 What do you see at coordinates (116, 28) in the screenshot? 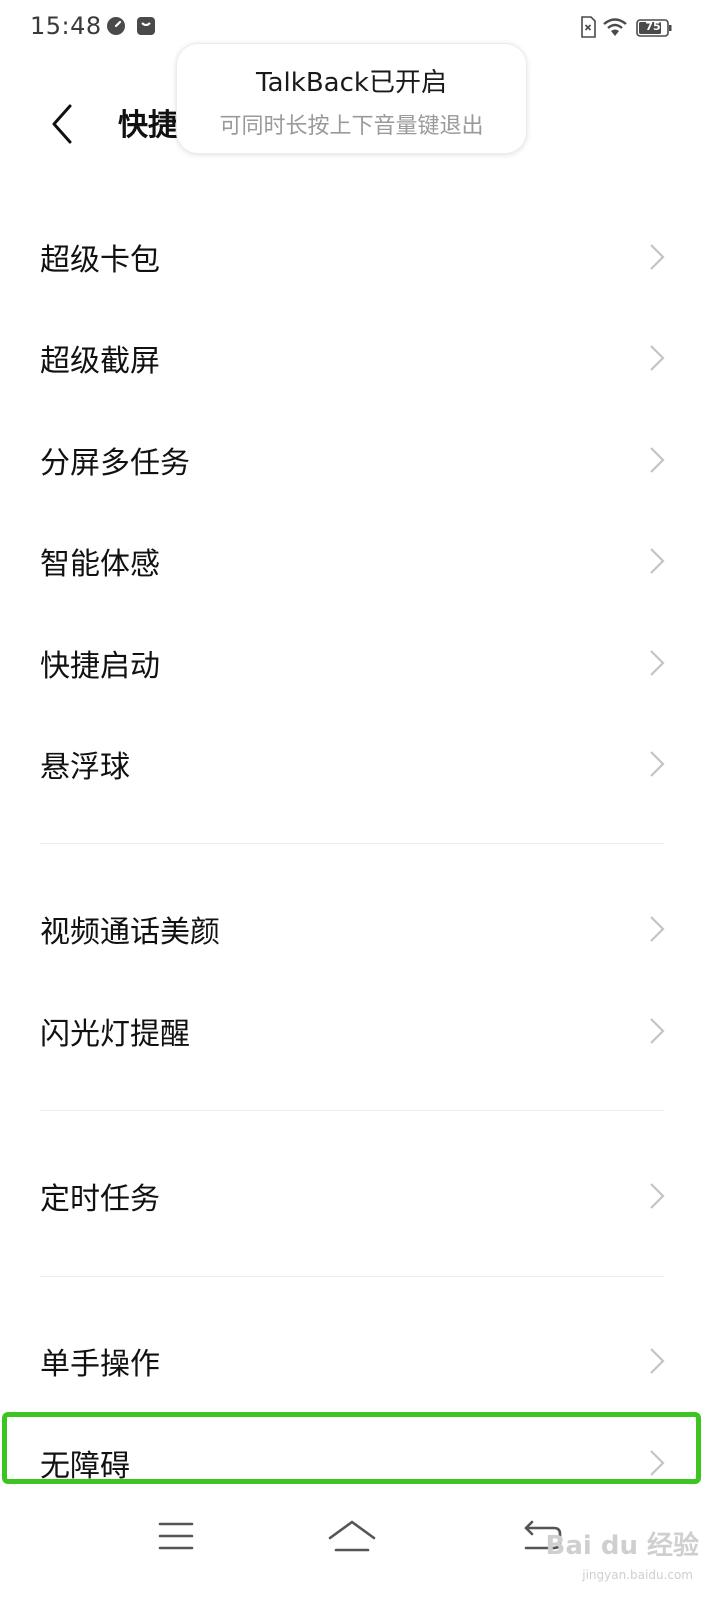
I see `speedometer-icon` at bounding box center [116, 28].